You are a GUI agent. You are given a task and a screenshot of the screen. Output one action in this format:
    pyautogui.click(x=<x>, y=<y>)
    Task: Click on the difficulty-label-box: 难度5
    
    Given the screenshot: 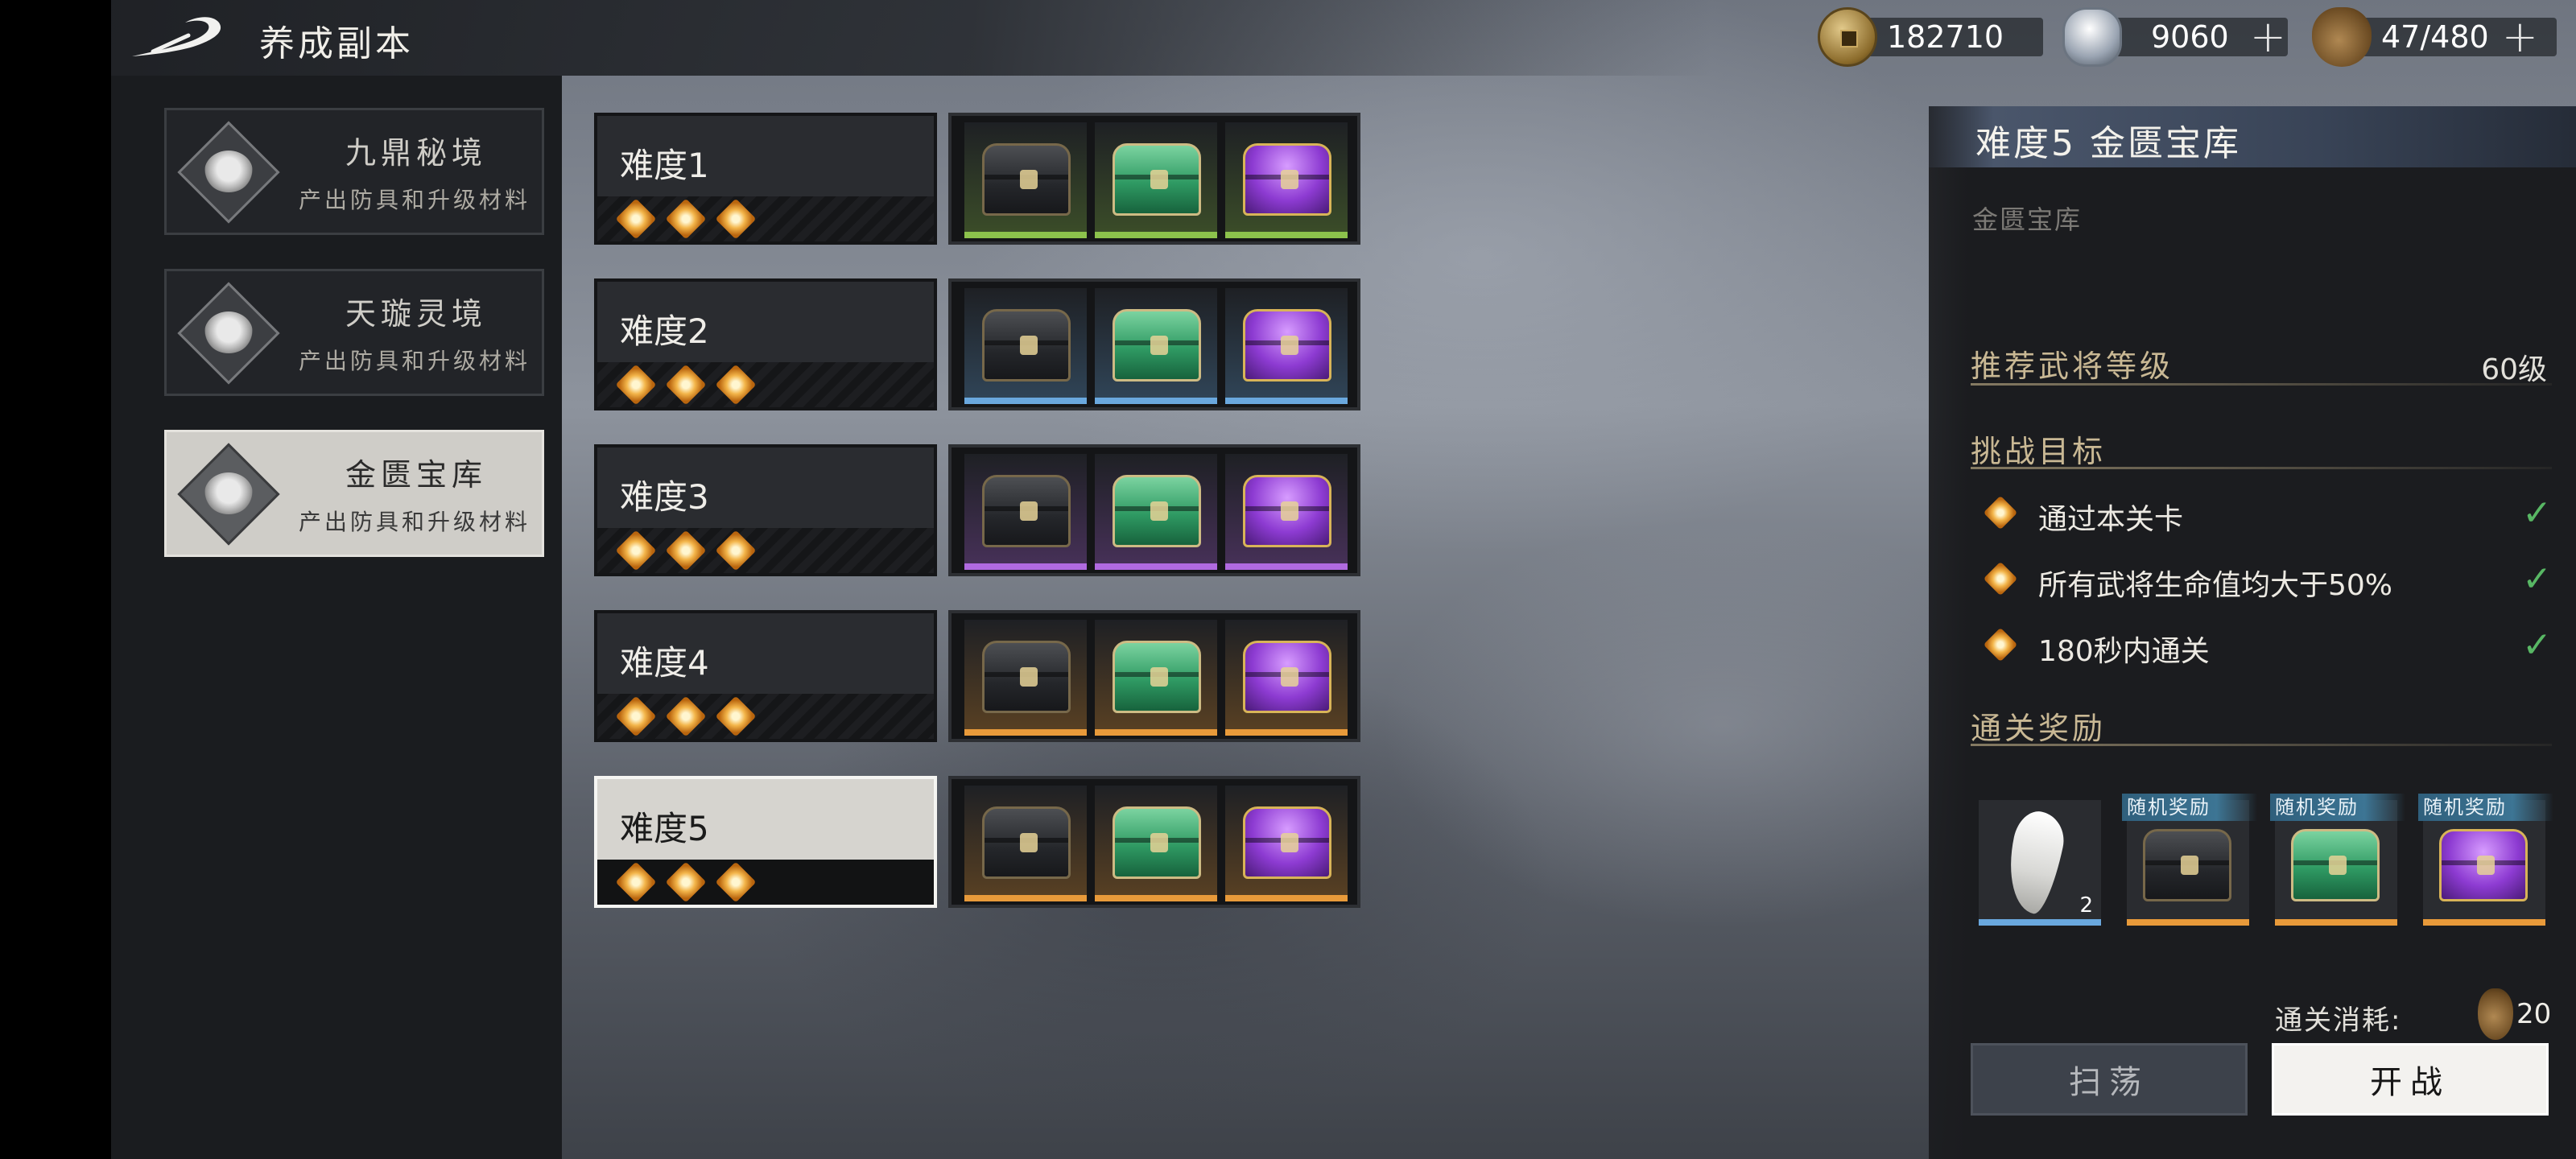 What is the action you would take?
    pyautogui.click(x=765, y=842)
    